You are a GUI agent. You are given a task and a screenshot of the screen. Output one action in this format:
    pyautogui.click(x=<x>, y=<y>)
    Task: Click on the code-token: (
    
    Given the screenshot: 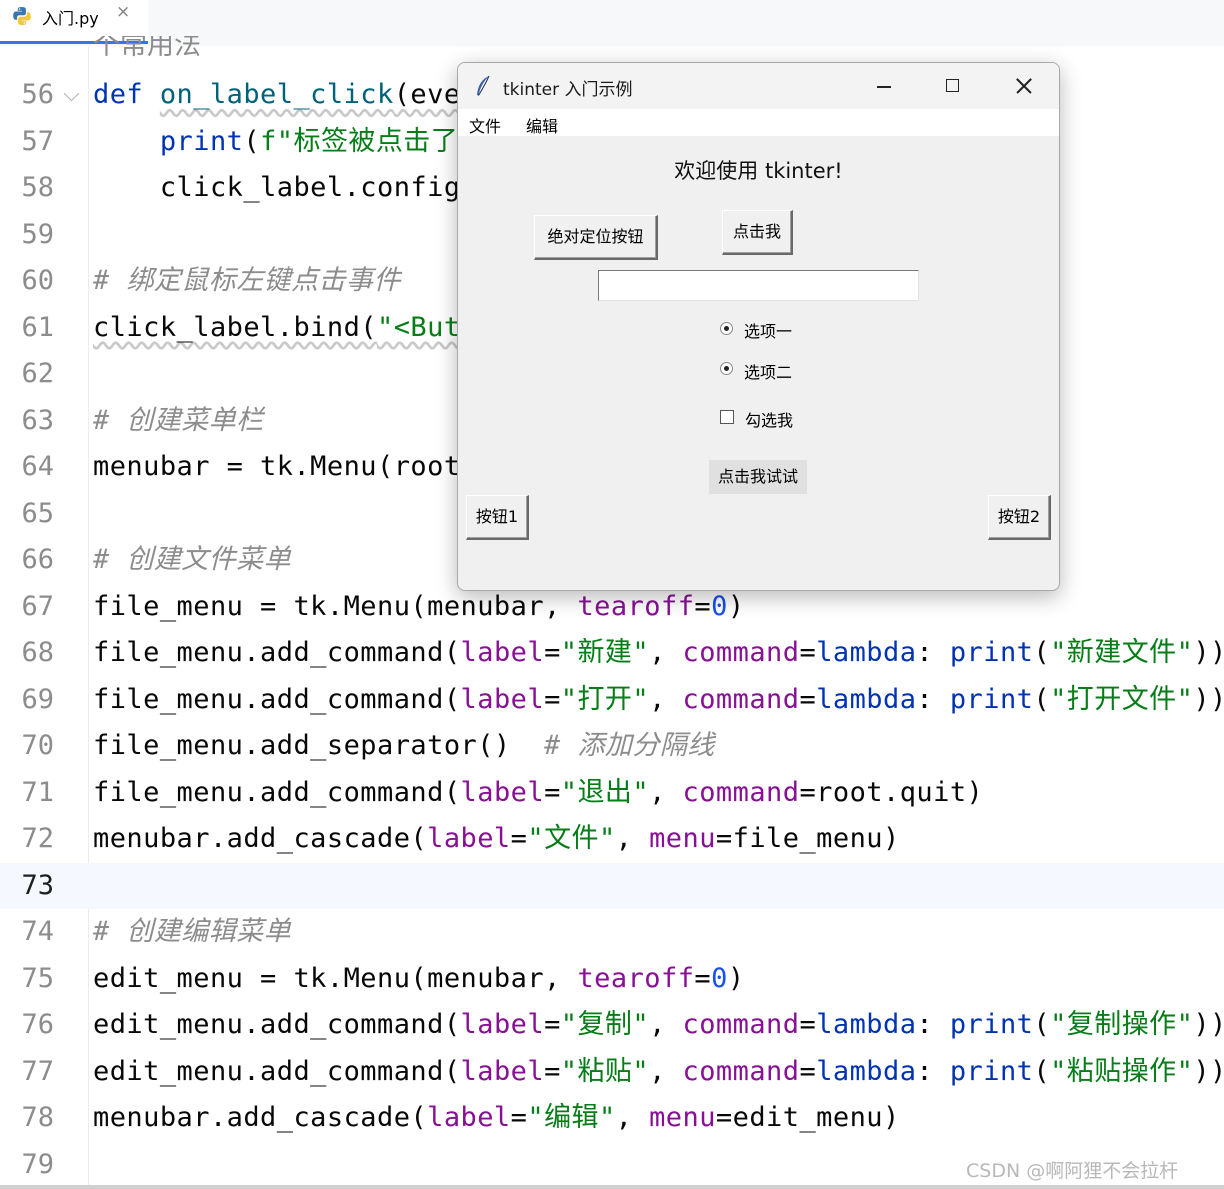 What is the action you would take?
    pyautogui.click(x=1042, y=652)
    